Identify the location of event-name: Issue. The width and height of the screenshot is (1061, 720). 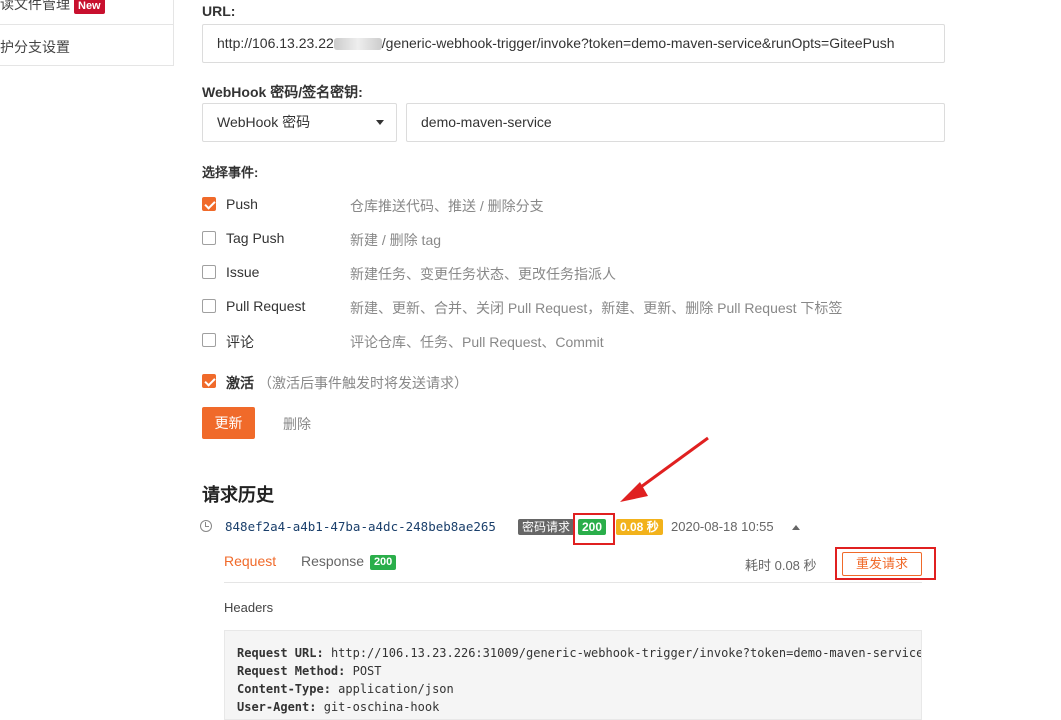
(243, 272).